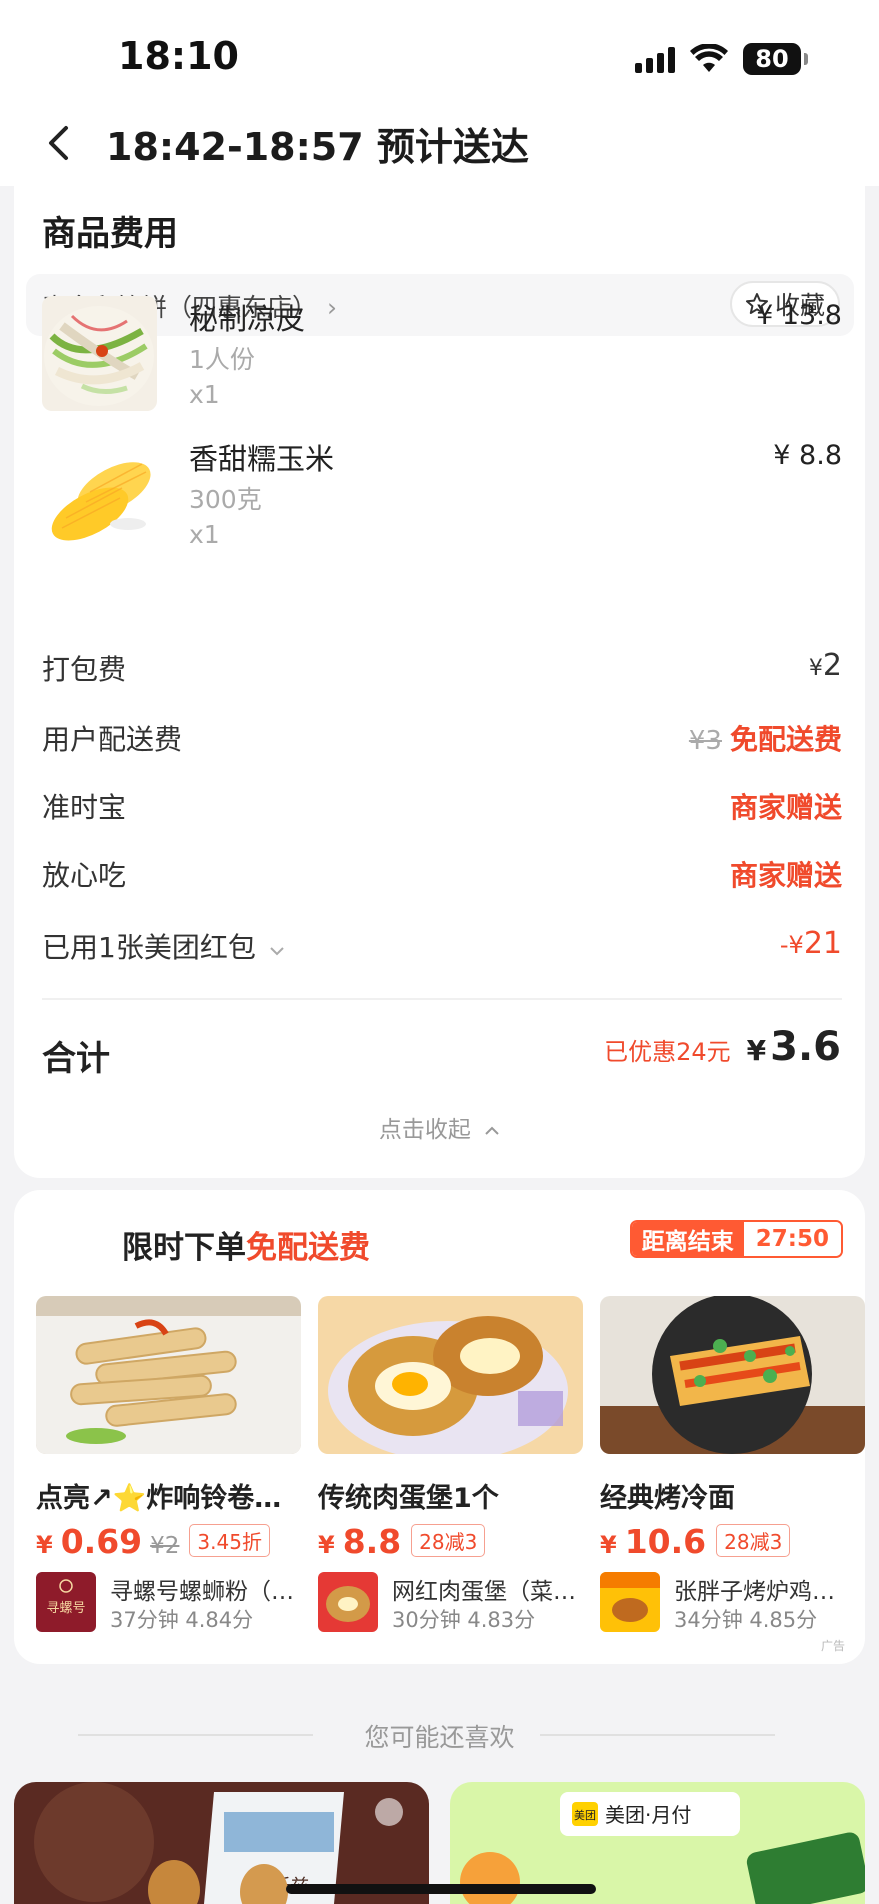 The width and height of the screenshot is (879, 1904). What do you see at coordinates (76, 1059) in the screenshot?
I see `total-label: 合计` at bounding box center [76, 1059].